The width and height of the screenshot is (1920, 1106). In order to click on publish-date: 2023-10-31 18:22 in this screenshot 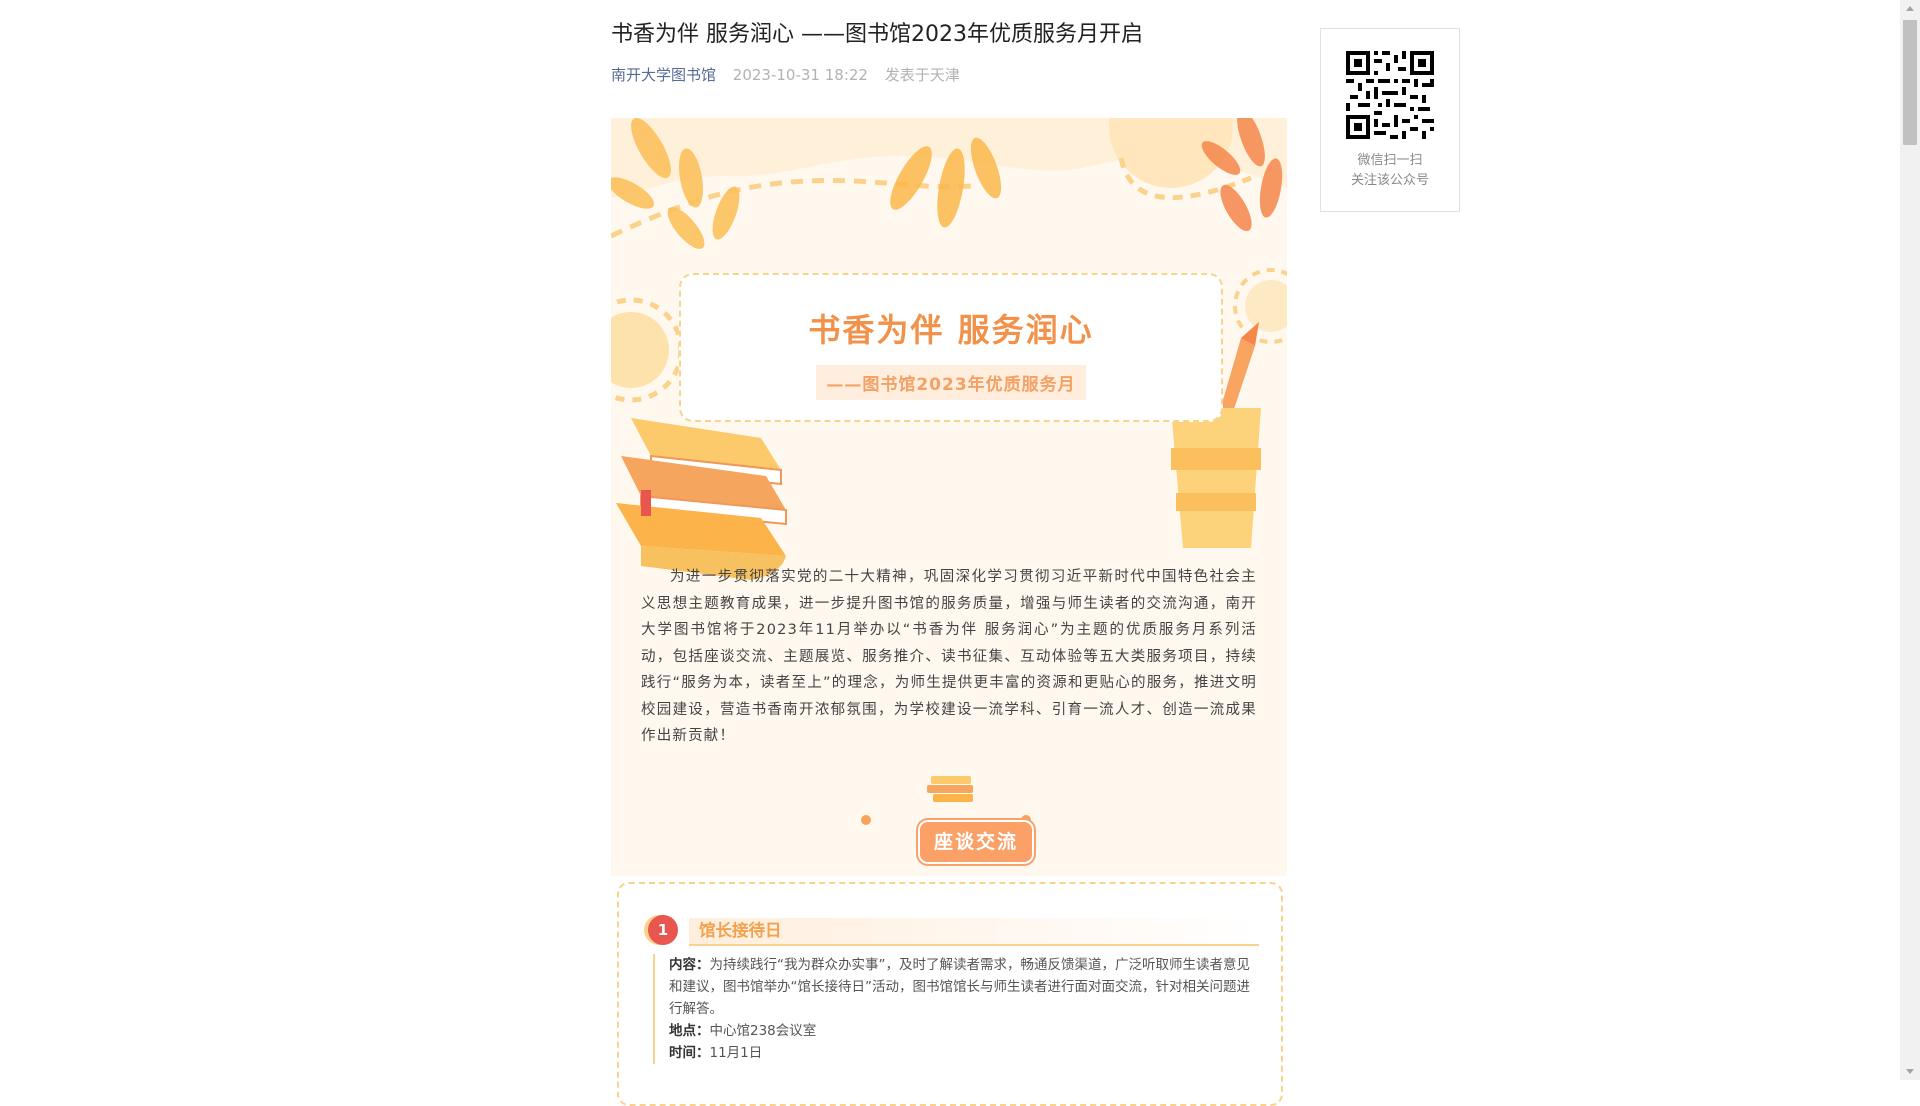, I will do `click(800, 75)`.